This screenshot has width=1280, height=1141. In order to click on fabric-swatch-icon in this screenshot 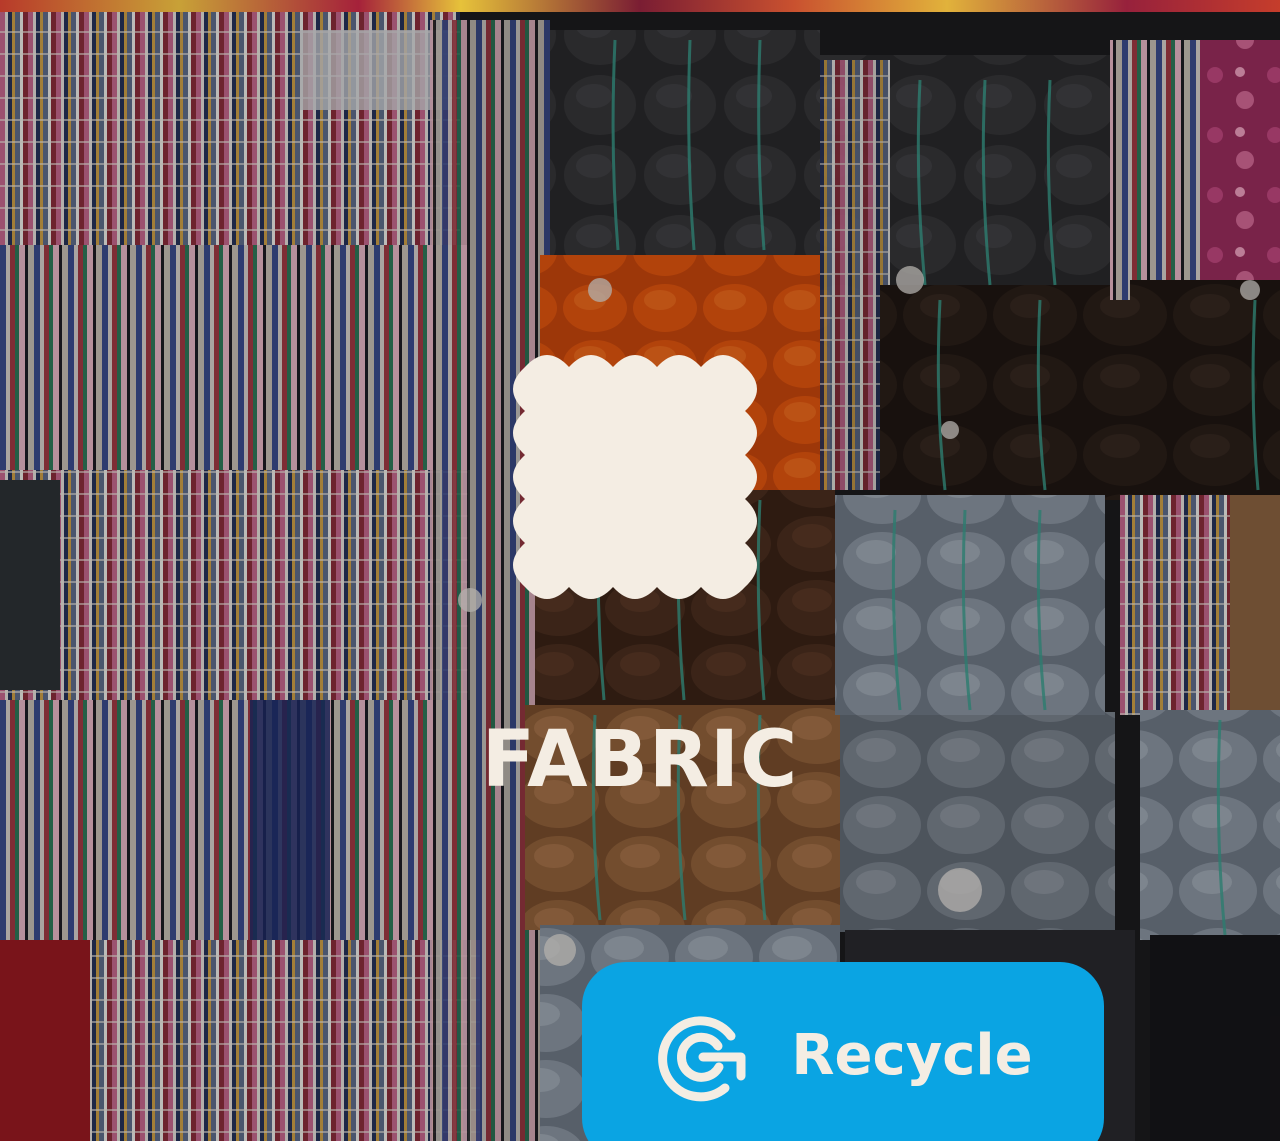, I will do `click(635, 477)`.